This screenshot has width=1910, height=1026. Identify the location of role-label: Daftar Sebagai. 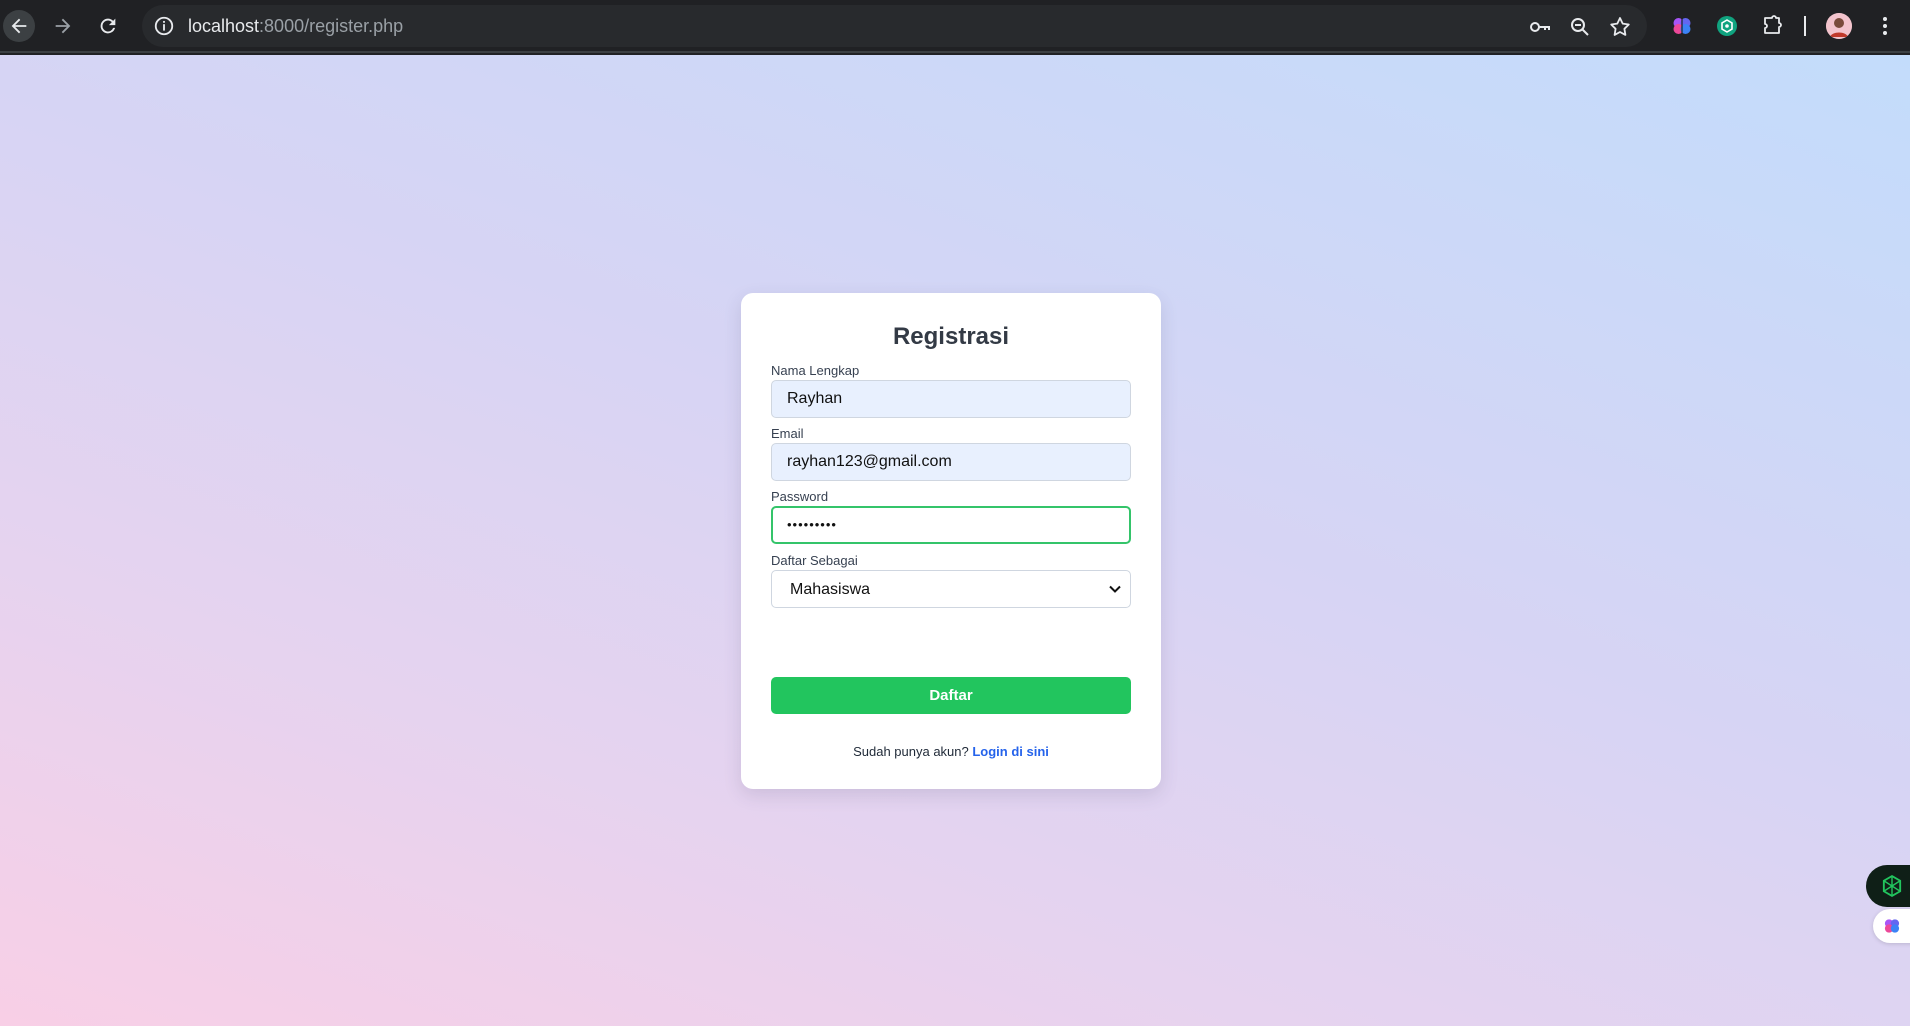
(814, 560).